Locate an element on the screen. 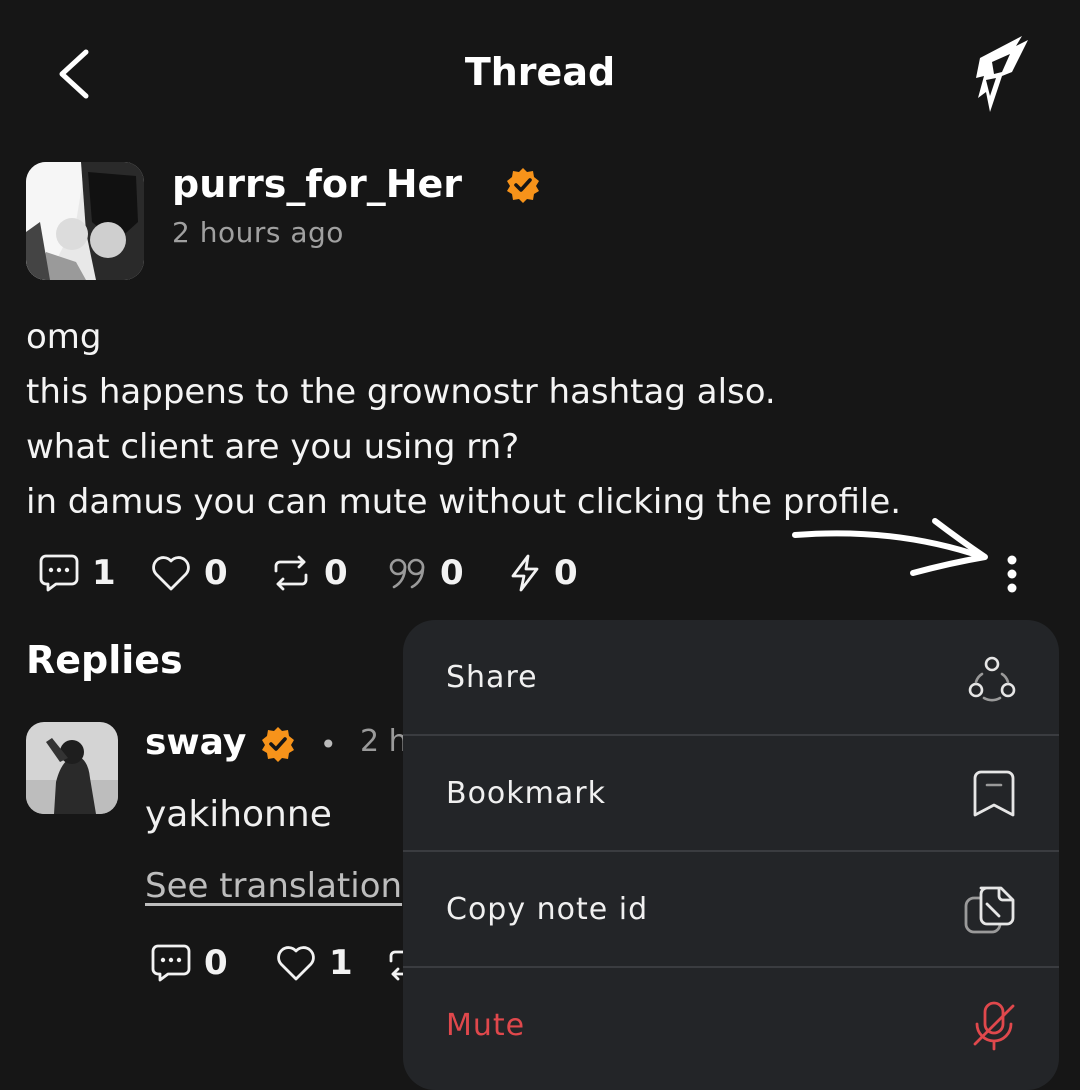 This screenshot has width=1080, height=1090. bookmark-icon is located at coordinates (994, 793).